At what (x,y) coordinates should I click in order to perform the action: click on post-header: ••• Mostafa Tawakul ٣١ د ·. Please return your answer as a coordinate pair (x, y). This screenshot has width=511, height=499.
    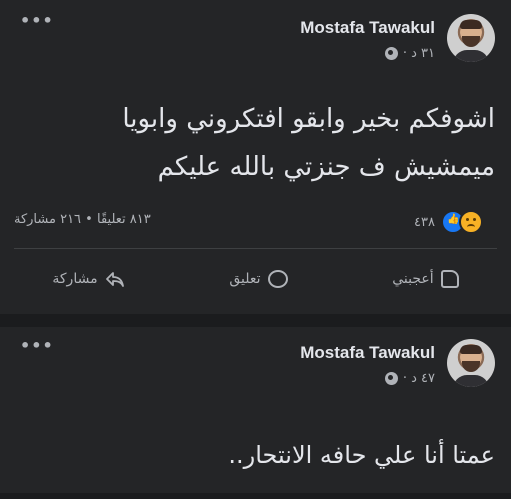
    Looking at the image, I should click on (255, 41).